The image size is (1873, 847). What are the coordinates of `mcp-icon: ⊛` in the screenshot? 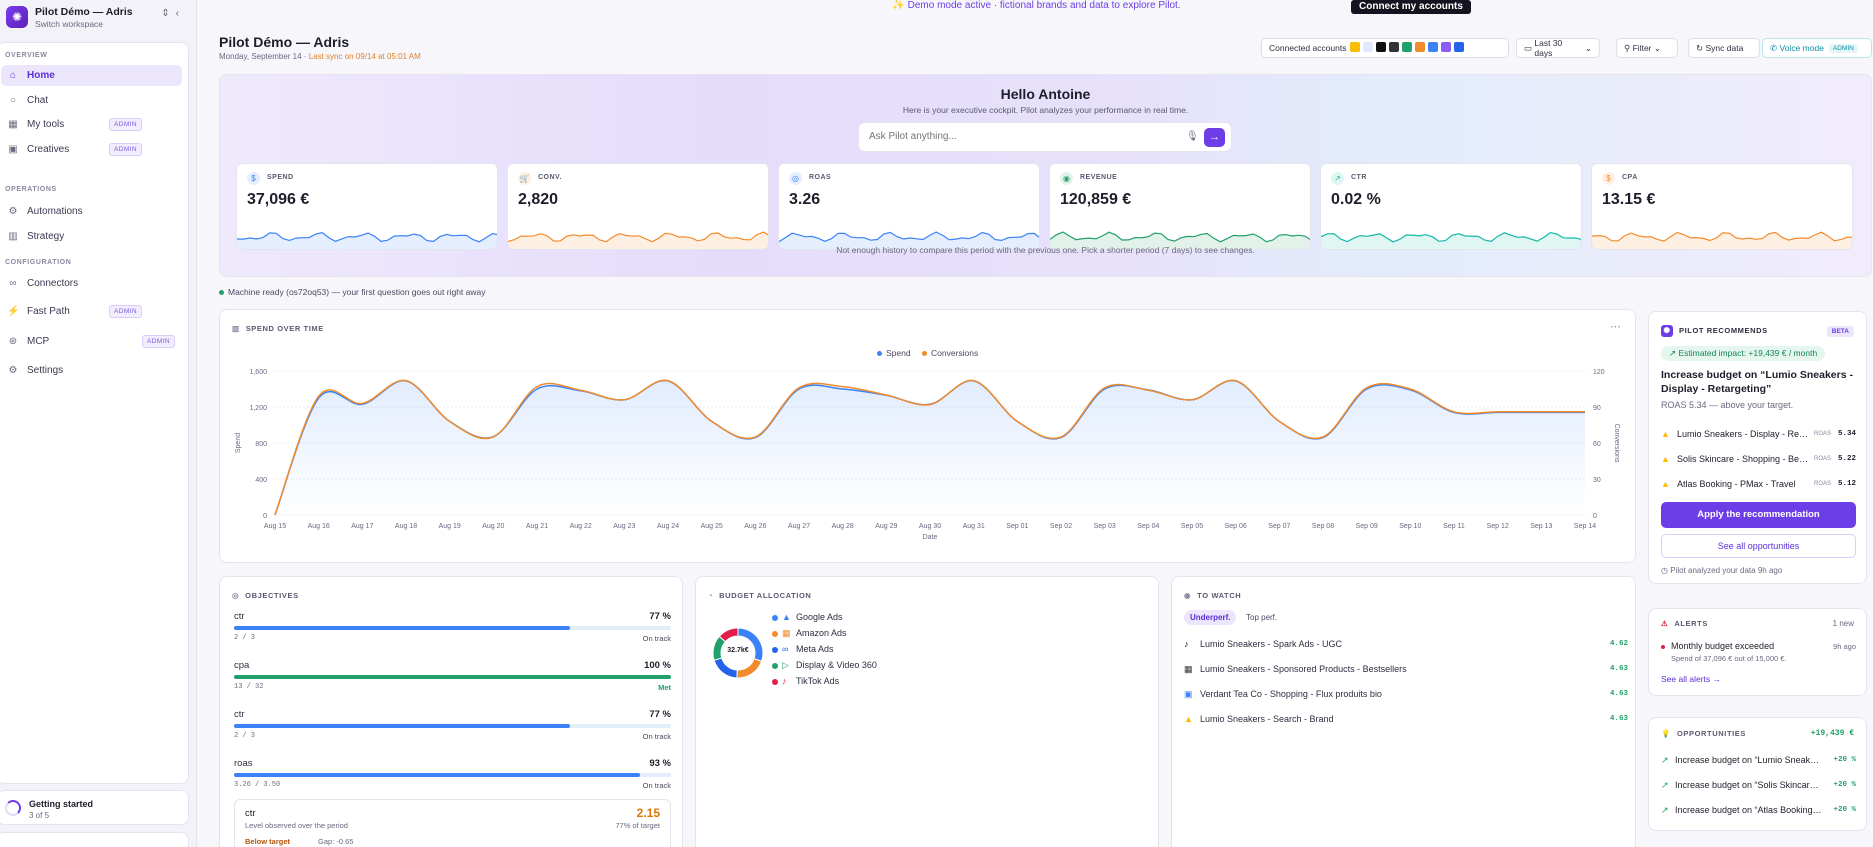 It's located at (13, 341).